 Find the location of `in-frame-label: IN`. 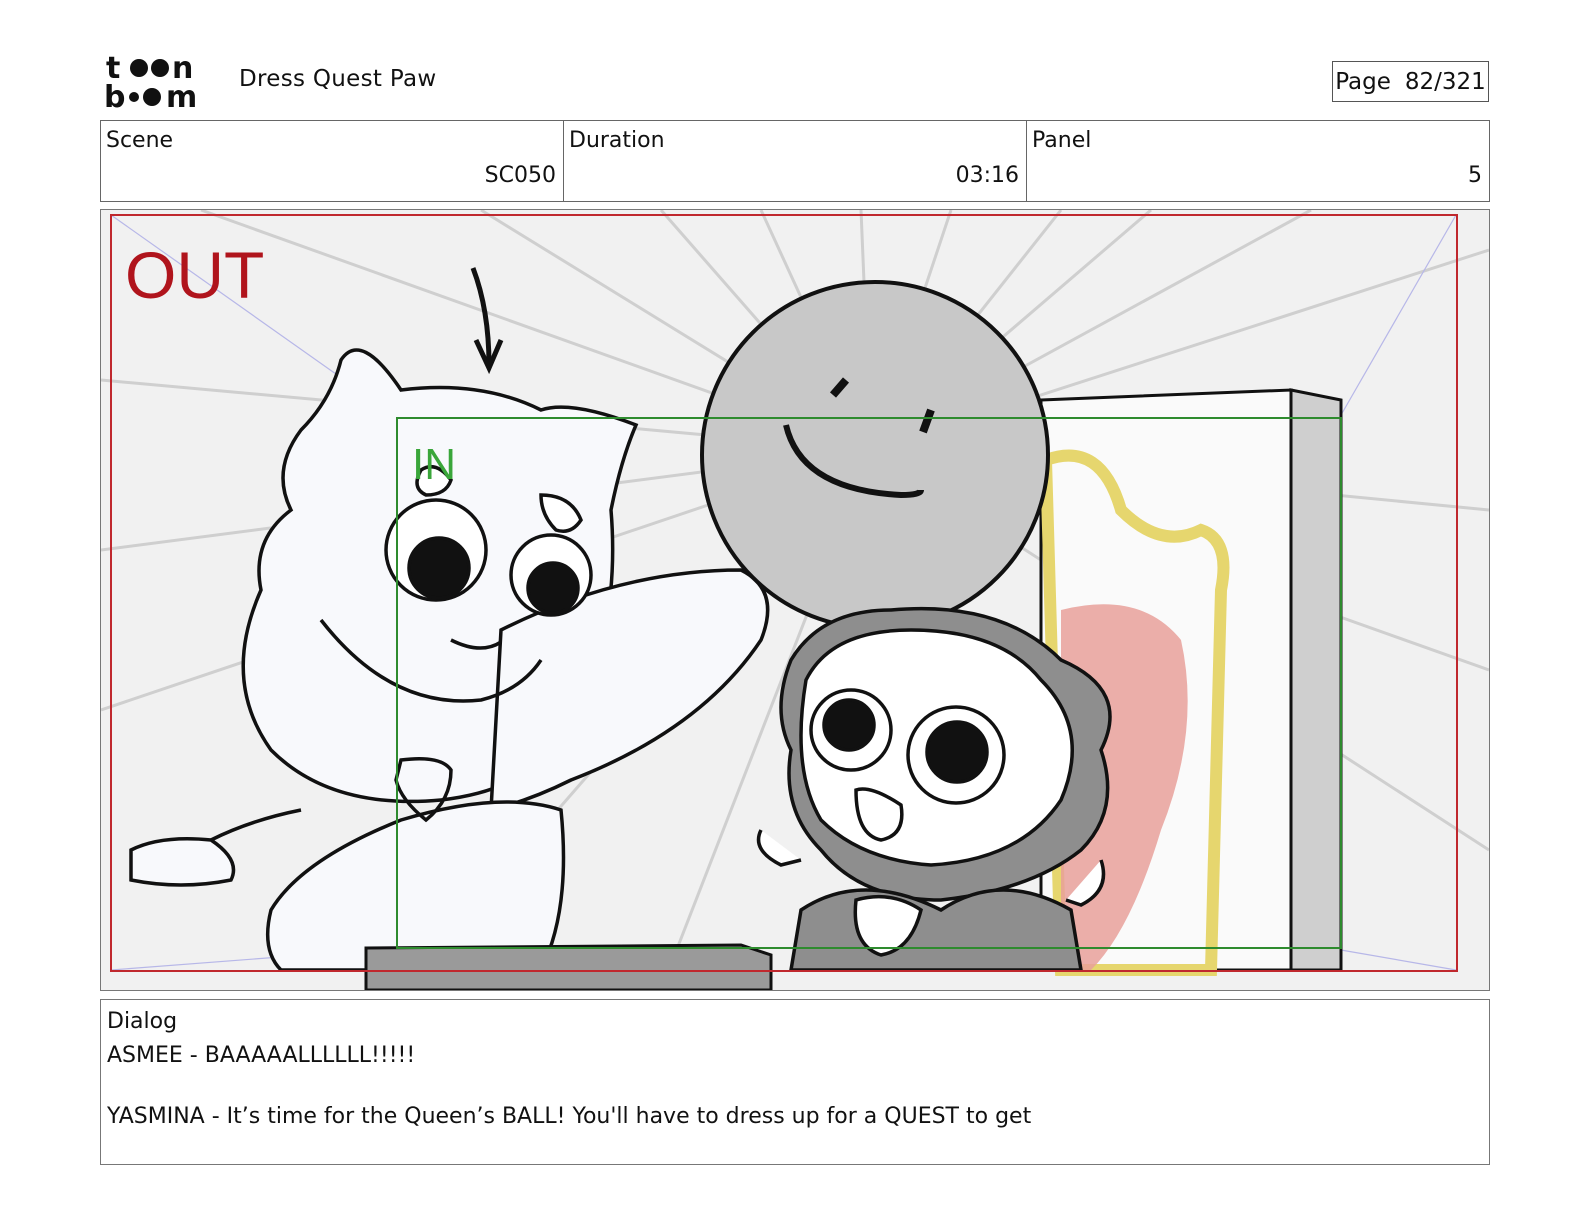

in-frame-label: IN is located at coordinates (434, 464).